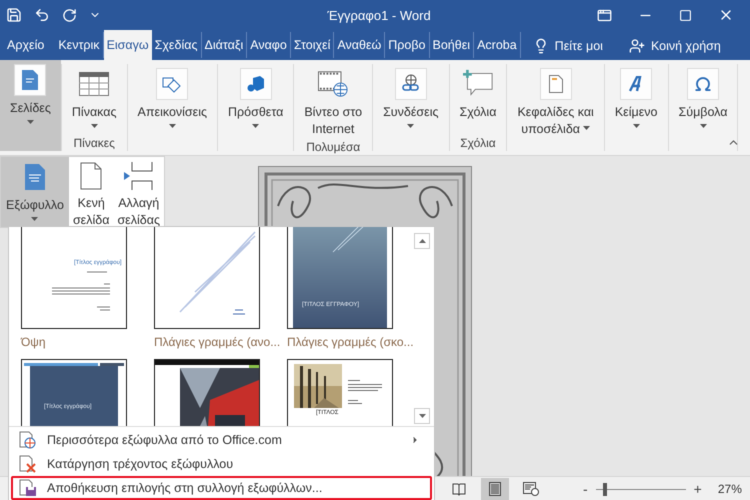 This screenshot has width=750, height=500. I want to click on zoom-level: 27%, so click(730, 489).